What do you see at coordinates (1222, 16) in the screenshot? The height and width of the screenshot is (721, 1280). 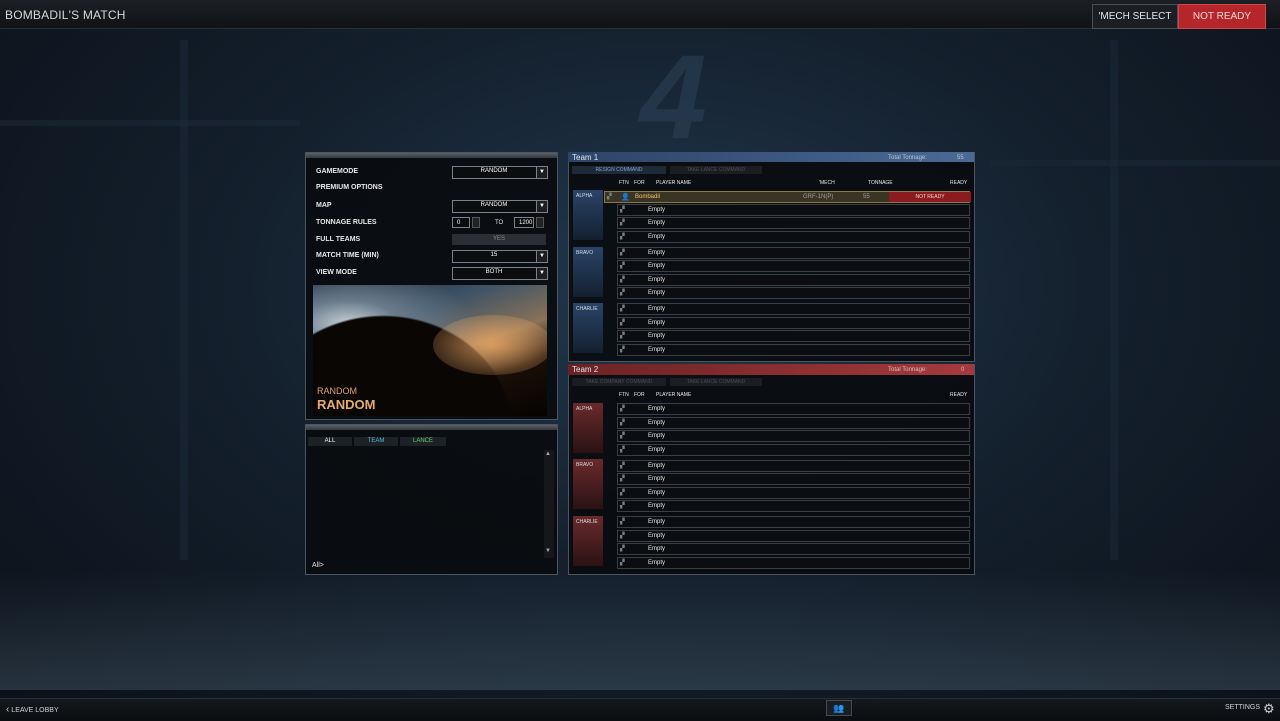 I see `not-ready-button: NOT READY` at bounding box center [1222, 16].